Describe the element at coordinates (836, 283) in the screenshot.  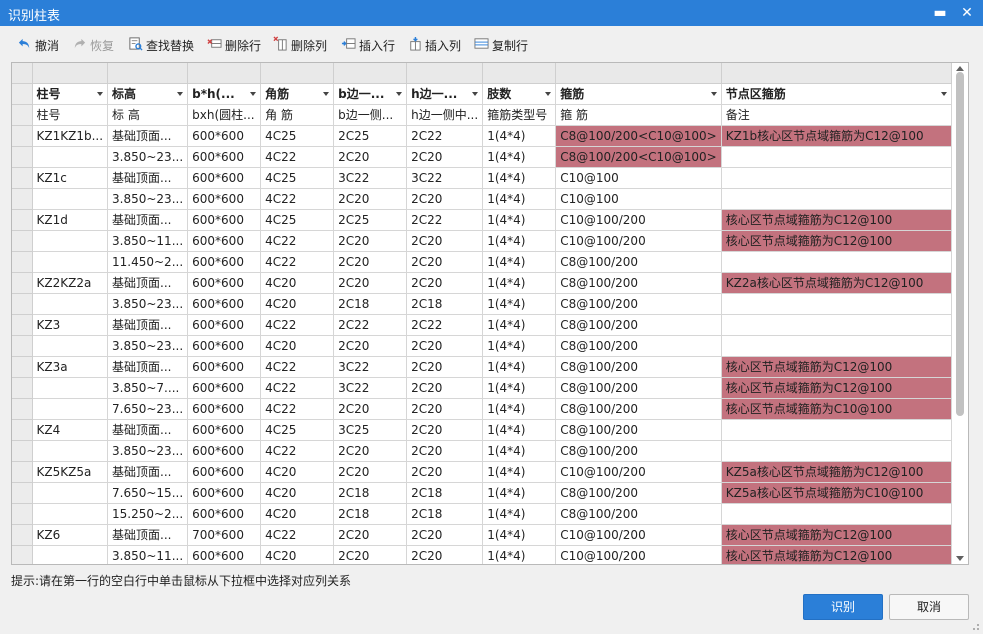
I see `table-cell: KZ2a核心区节点域箍筋为C12@100` at that location.